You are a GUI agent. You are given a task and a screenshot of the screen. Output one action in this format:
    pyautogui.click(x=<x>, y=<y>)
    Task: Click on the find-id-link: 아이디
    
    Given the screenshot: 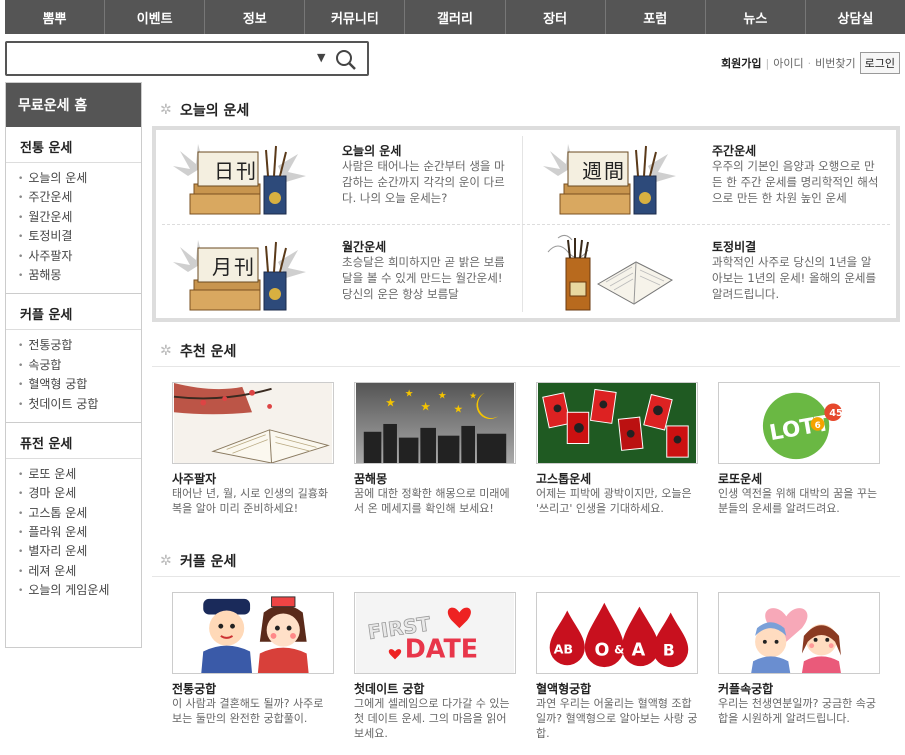 What is the action you would take?
    pyautogui.click(x=788, y=63)
    